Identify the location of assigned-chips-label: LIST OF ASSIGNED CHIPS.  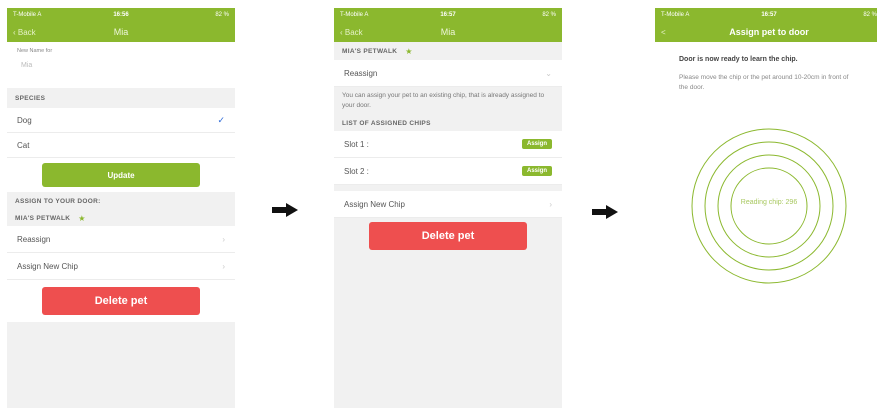
(386, 123).